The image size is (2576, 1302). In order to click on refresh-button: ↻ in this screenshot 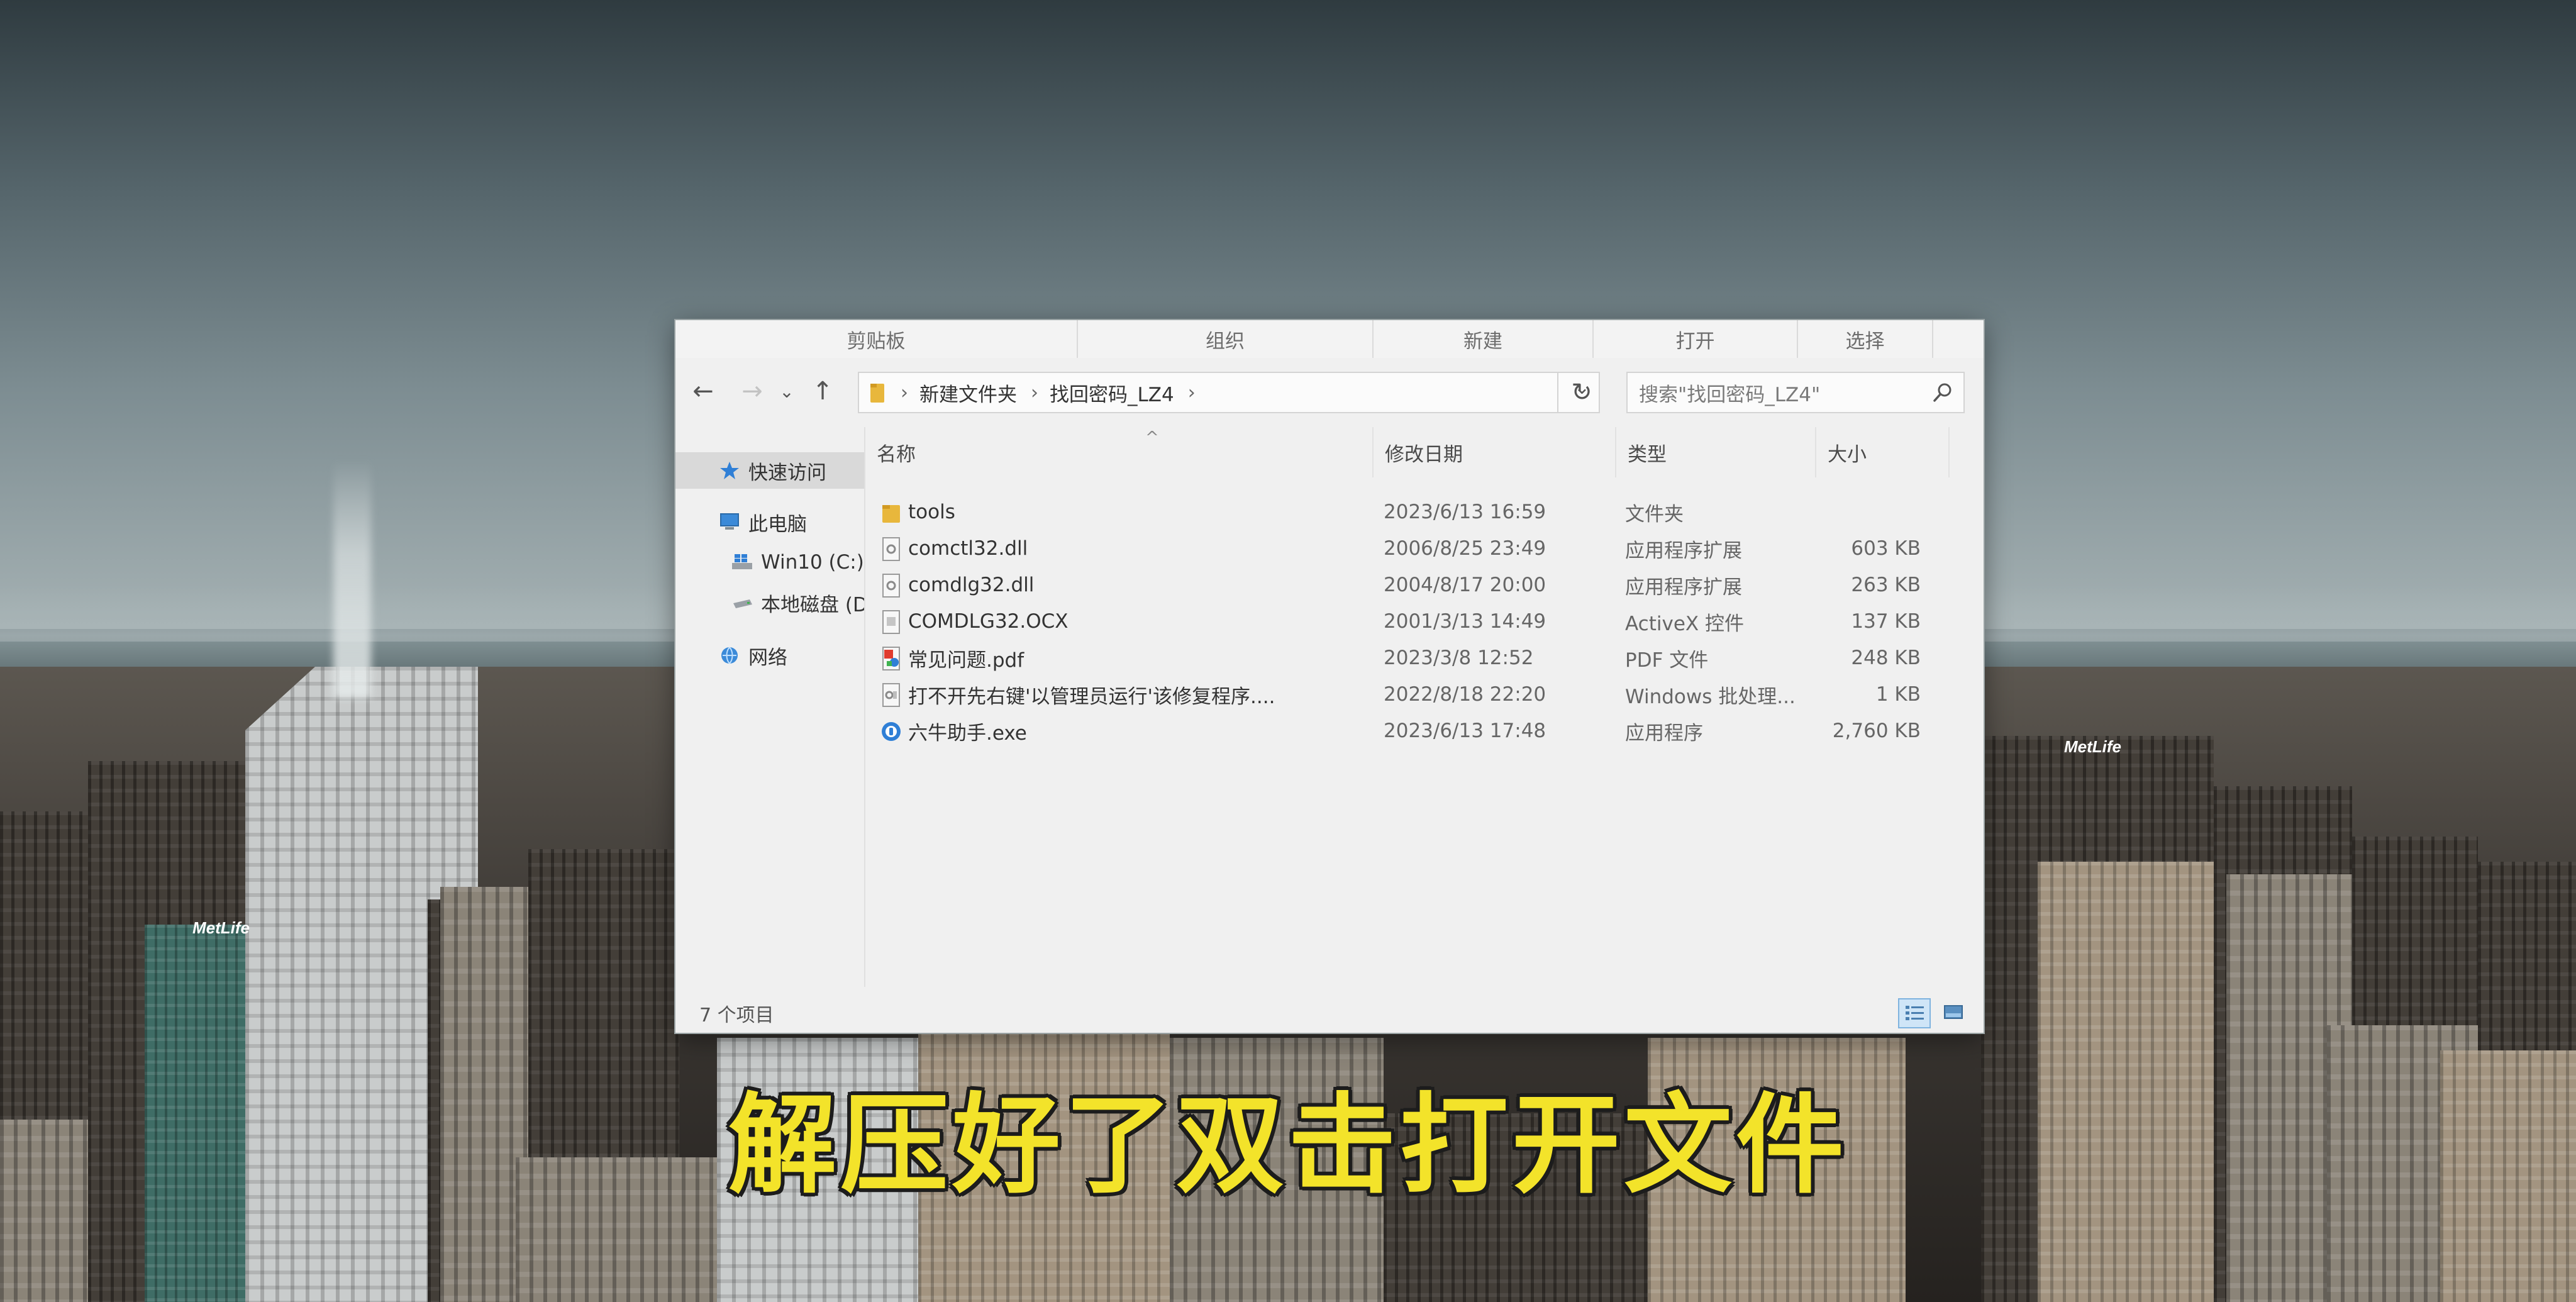, I will do `click(1581, 392)`.